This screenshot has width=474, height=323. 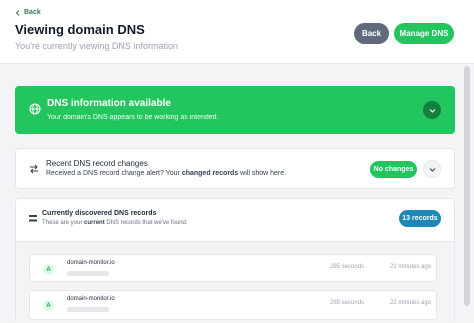 What do you see at coordinates (34, 169) in the screenshot?
I see `swap-arrows-icon` at bounding box center [34, 169].